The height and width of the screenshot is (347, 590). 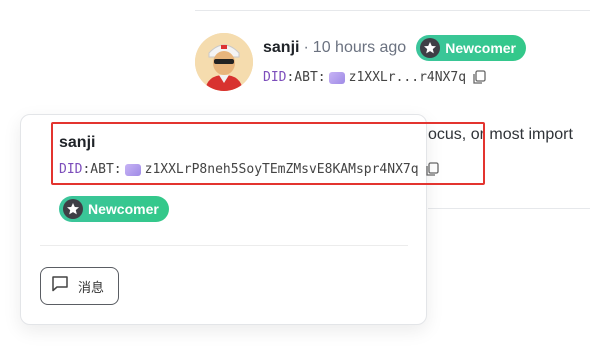 What do you see at coordinates (336, 77) in the screenshot?
I see `did-chip-icon` at bounding box center [336, 77].